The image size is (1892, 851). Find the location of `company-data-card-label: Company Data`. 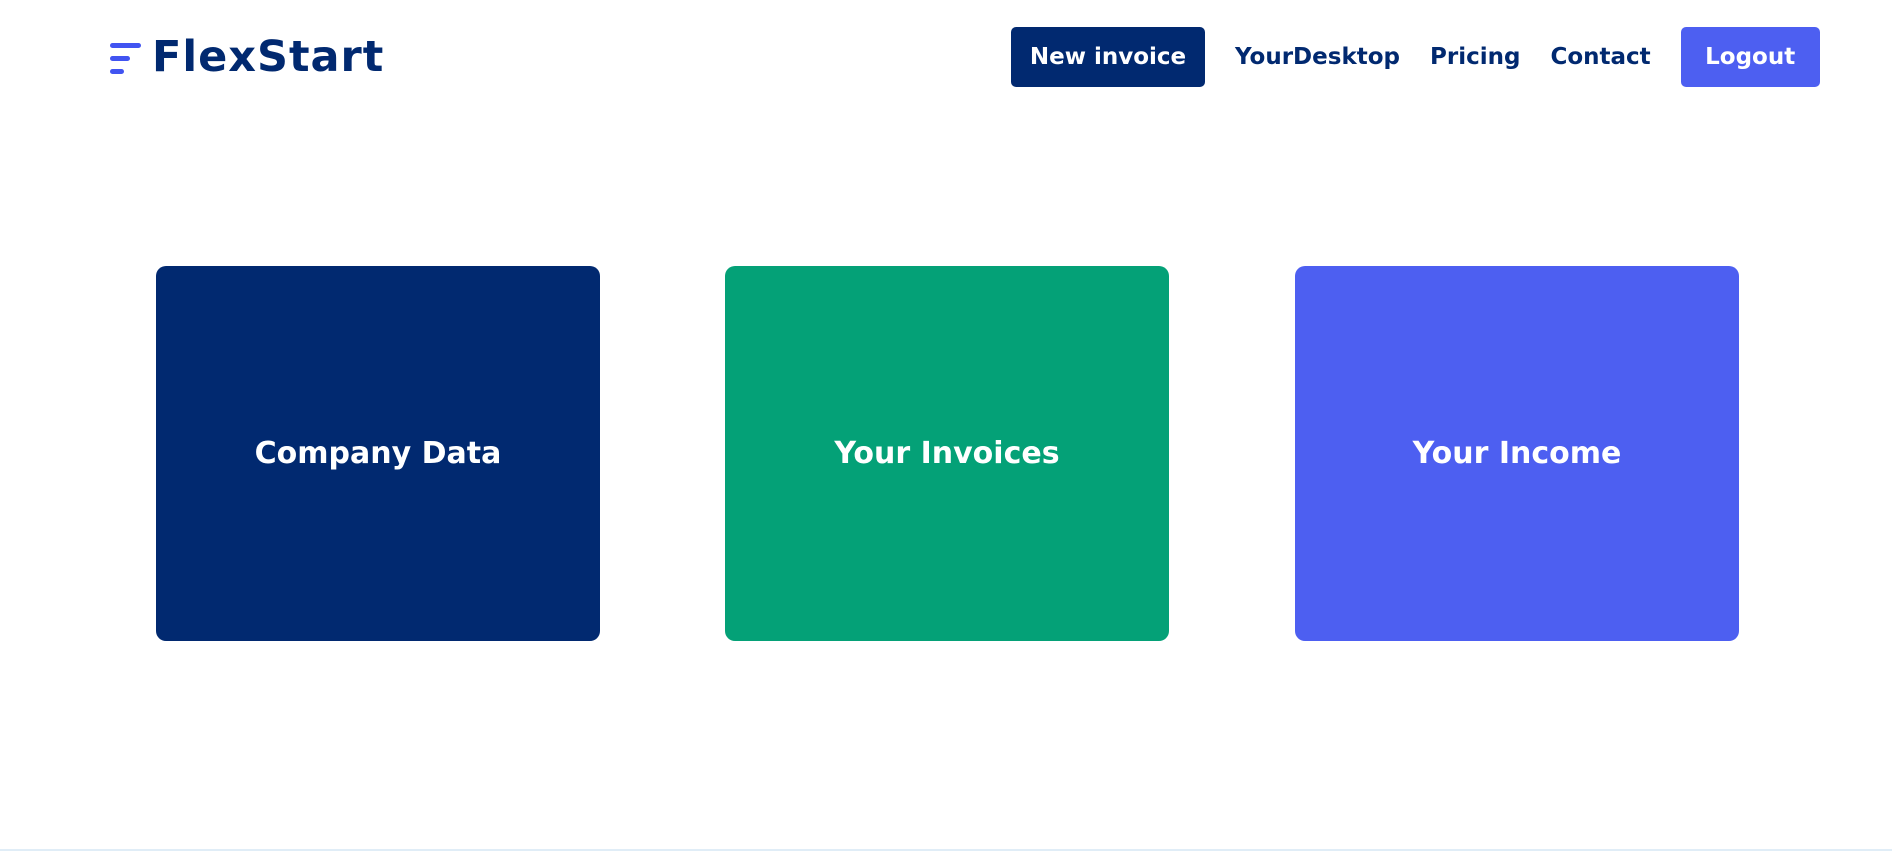

company-data-card-label: Company Data is located at coordinates (378, 453).